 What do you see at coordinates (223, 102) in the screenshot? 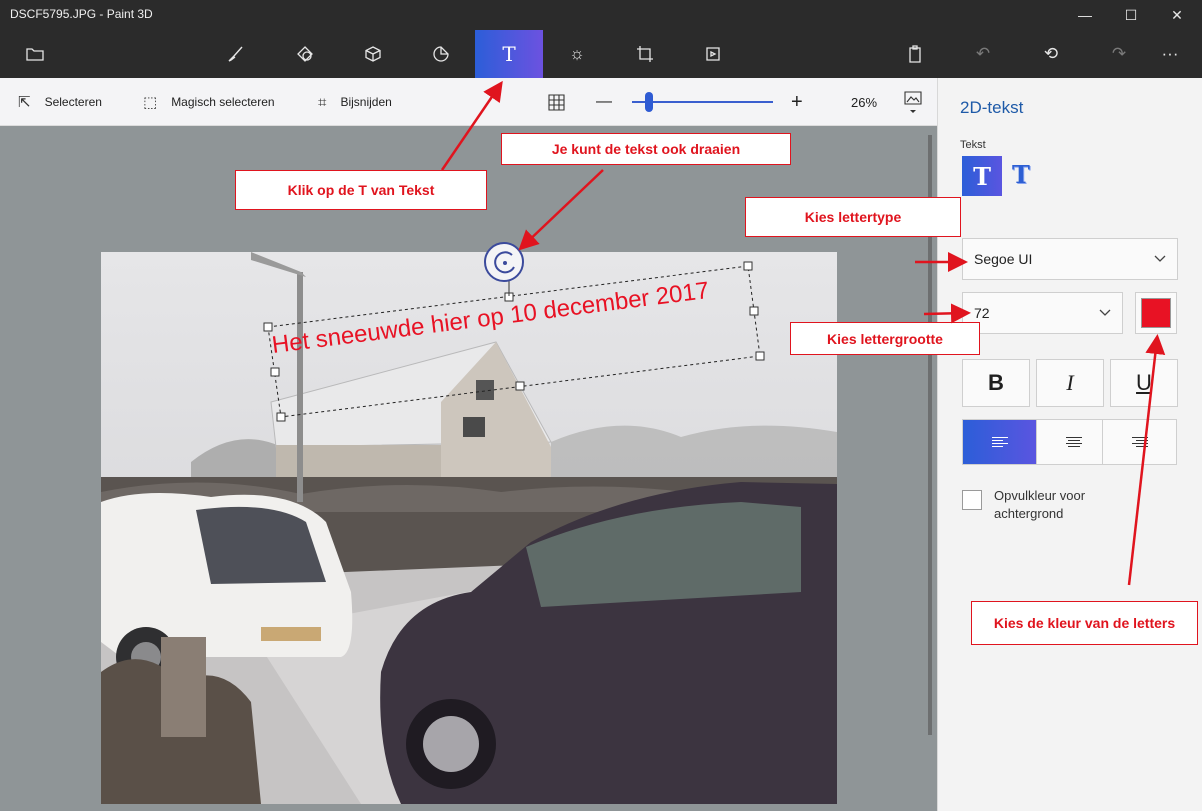
I see `magic-select-label: Magisch selecteren` at bounding box center [223, 102].